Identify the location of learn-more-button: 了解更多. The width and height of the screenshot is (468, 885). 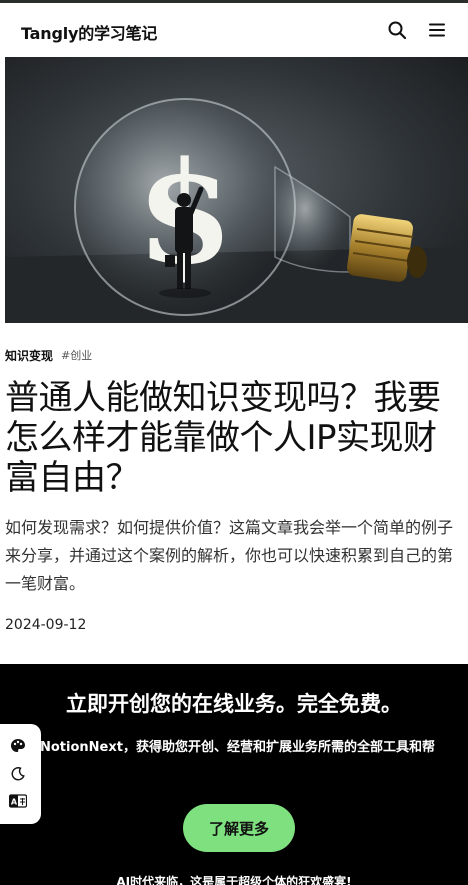
(239, 828).